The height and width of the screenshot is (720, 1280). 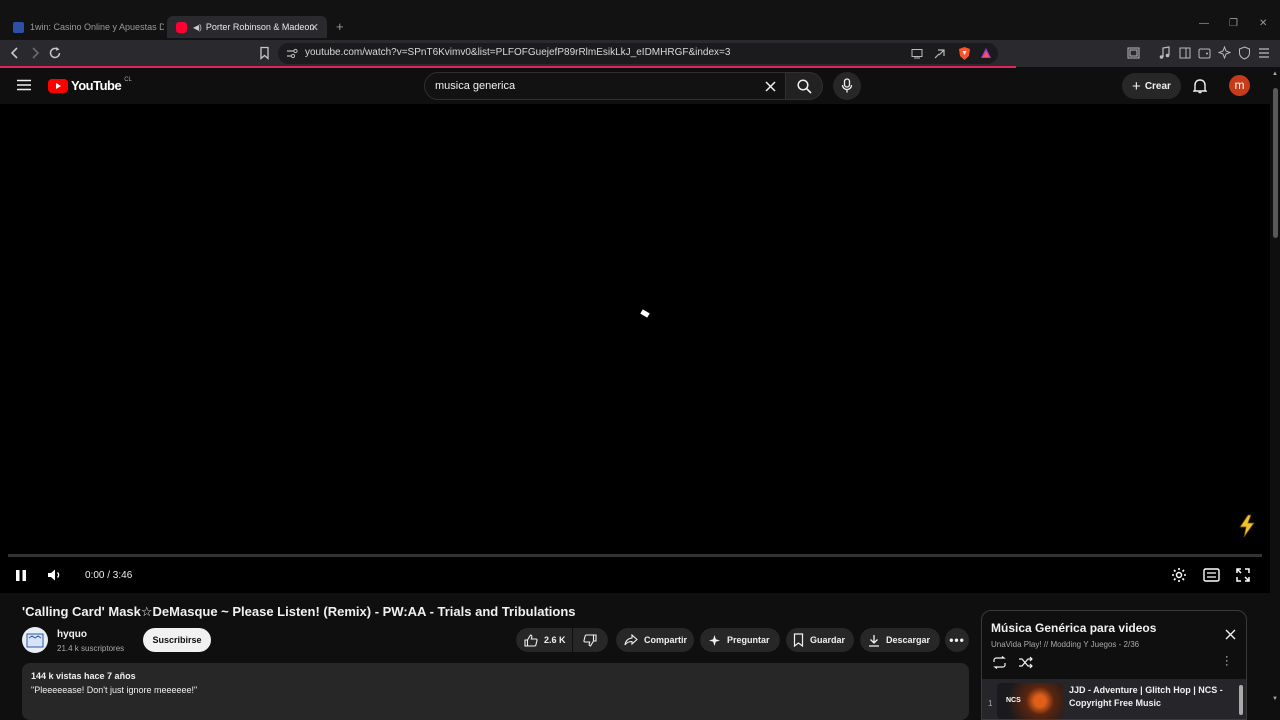 What do you see at coordinates (820, 640) in the screenshot?
I see `save-button: Guardar` at bounding box center [820, 640].